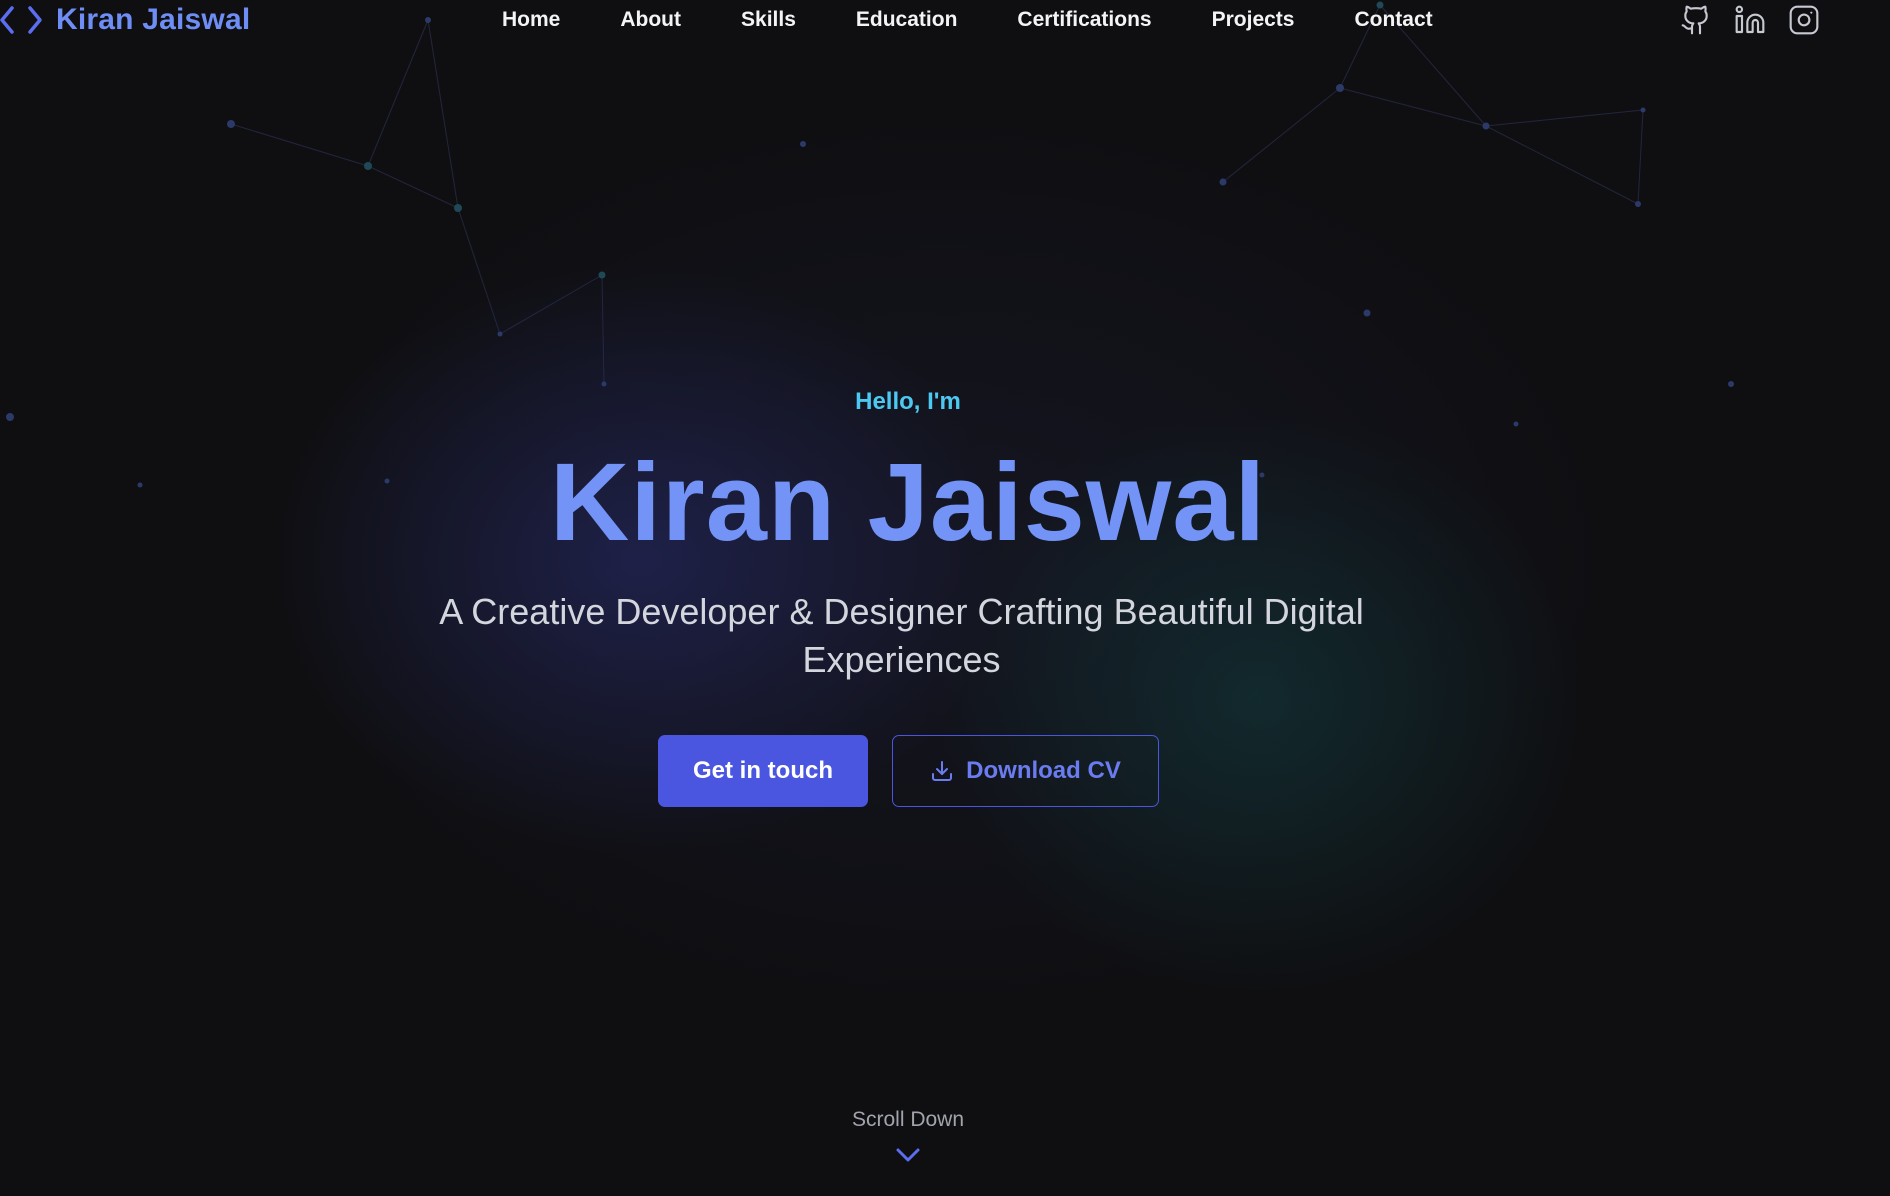 The image size is (1890, 1196). Describe the element at coordinates (153, 19) in the screenshot. I see `brand-name: Kiran Jaiswal` at that location.